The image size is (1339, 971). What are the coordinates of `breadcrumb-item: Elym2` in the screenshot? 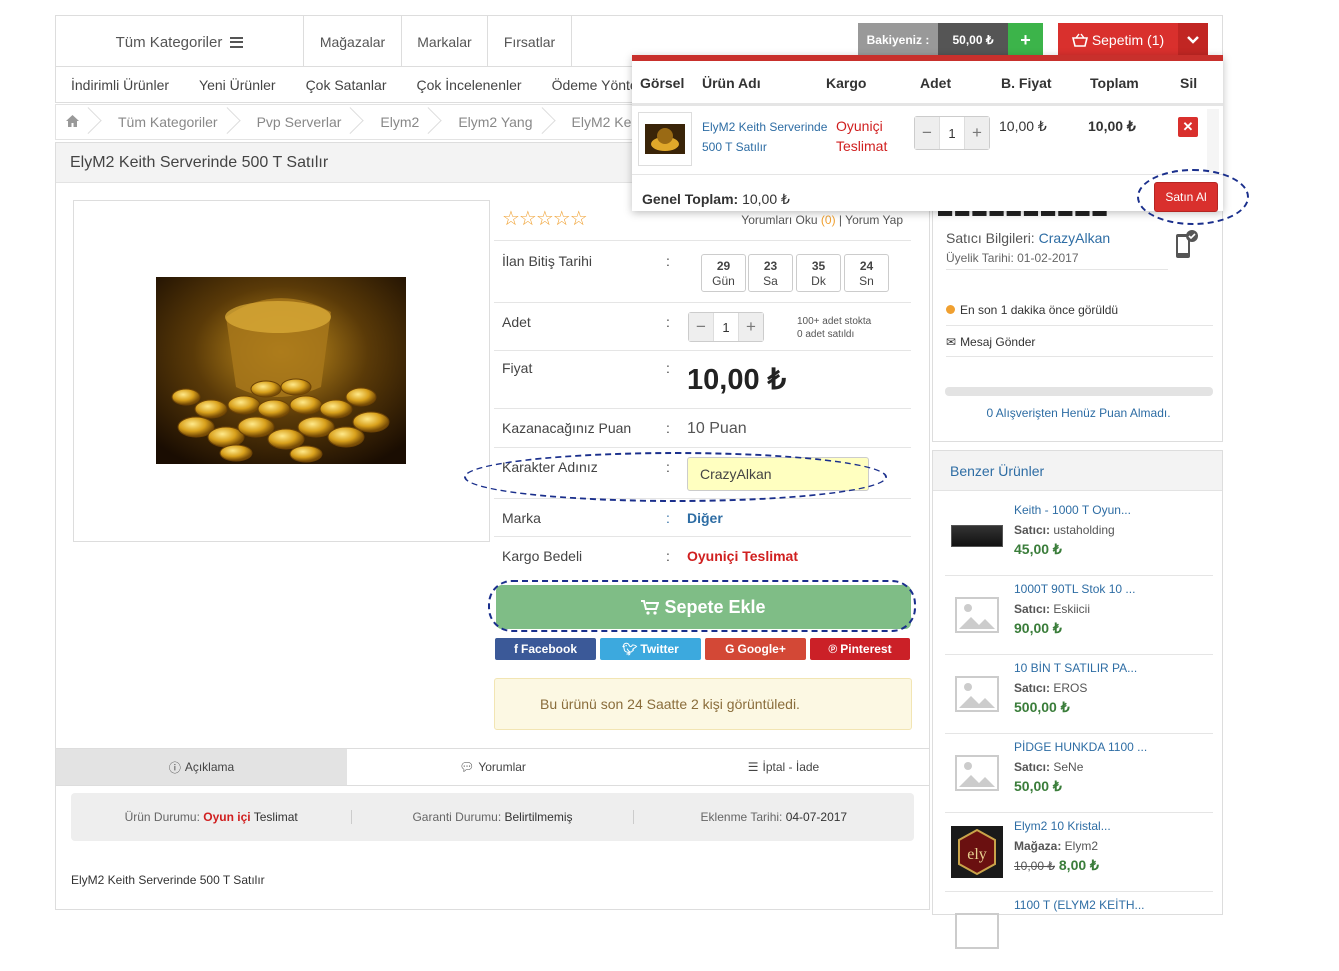 It's located at (397, 122).